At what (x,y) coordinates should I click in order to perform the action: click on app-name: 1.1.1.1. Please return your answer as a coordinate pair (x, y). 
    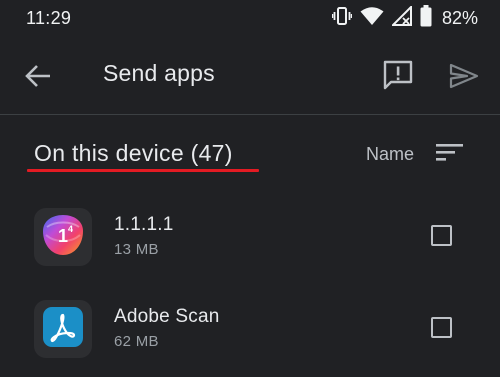
    Looking at the image, I should click on (144, 224).